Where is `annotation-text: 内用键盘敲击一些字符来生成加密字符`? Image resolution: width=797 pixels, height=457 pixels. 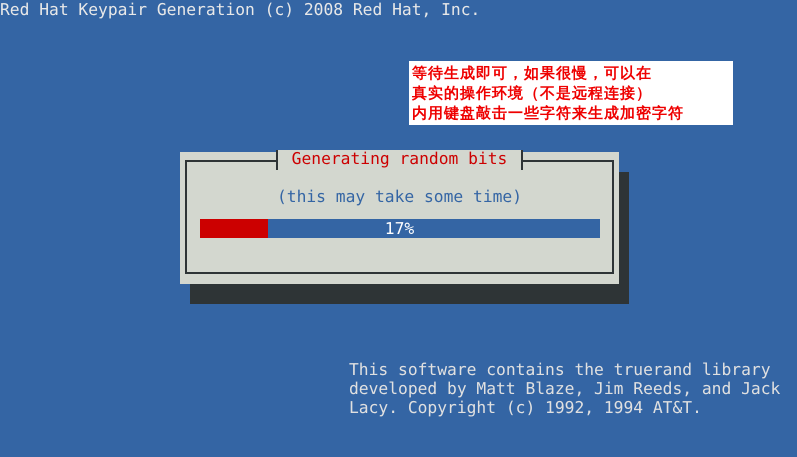 annotation-text: 内用键盘敲击一些字符来生成加密字符 is located at coordinates (548, 113).